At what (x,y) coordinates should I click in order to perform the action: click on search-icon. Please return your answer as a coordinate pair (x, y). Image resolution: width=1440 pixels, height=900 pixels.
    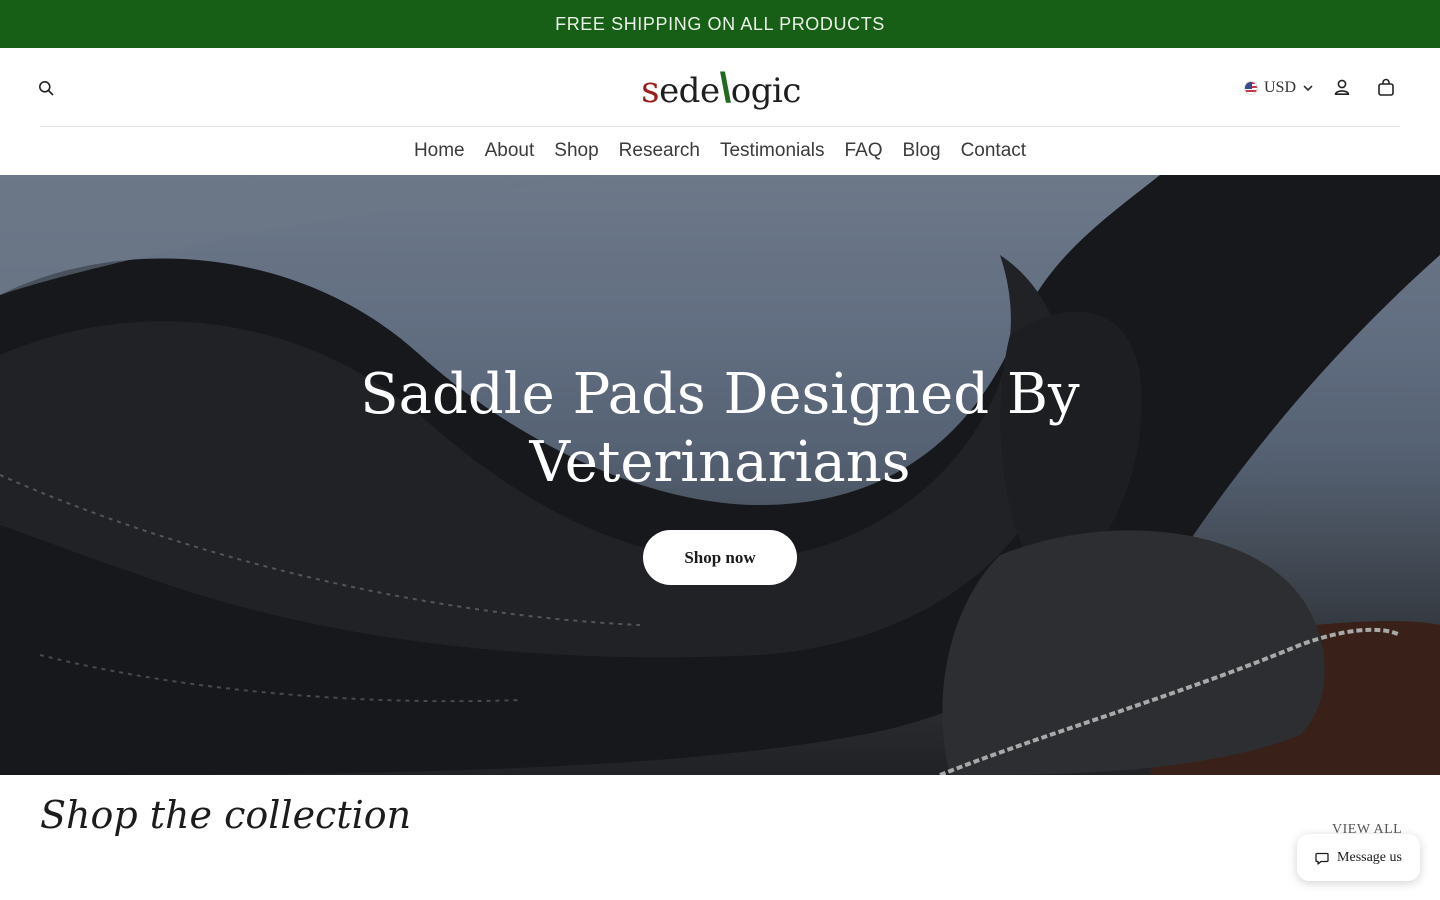
    Looking at the image, I should click on (46, 88).